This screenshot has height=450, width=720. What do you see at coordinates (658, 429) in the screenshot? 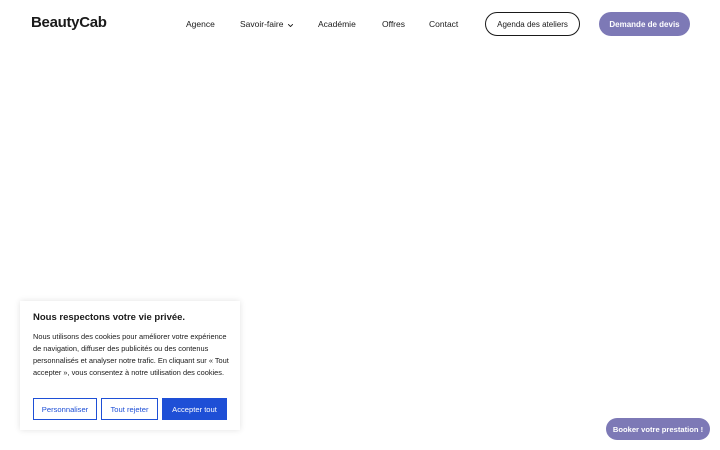
I see `booking-button: Booker votre prestation !` at bounding box center [658, 429].